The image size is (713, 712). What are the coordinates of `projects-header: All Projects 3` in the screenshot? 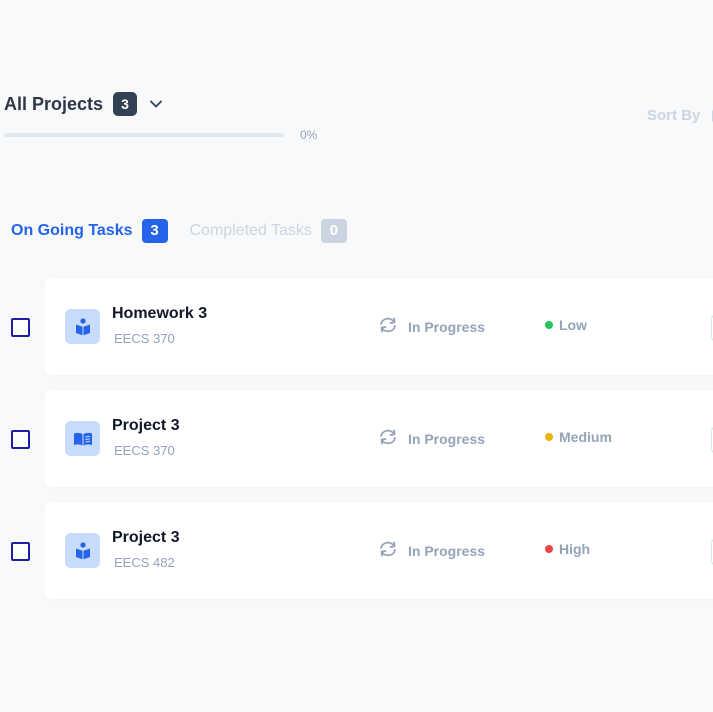 It's located at (84, 104).